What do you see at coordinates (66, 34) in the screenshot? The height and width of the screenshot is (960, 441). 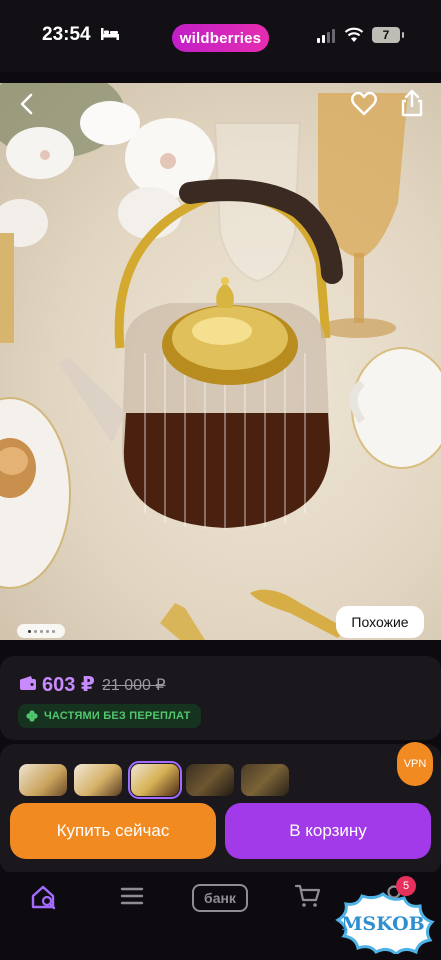 I see `status-time: 23:54` at bounding box center [66, 34].